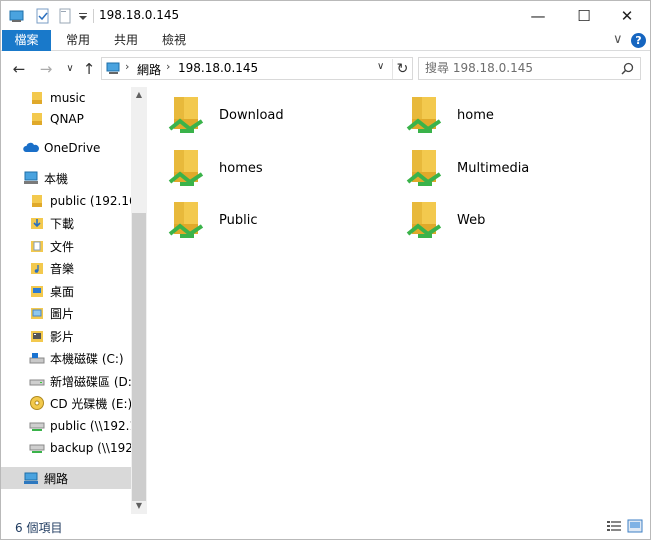 The height and width of the screenshot is (540, 651). I want to click on sidebar-item-downloads: 下載, so click(66, 223).